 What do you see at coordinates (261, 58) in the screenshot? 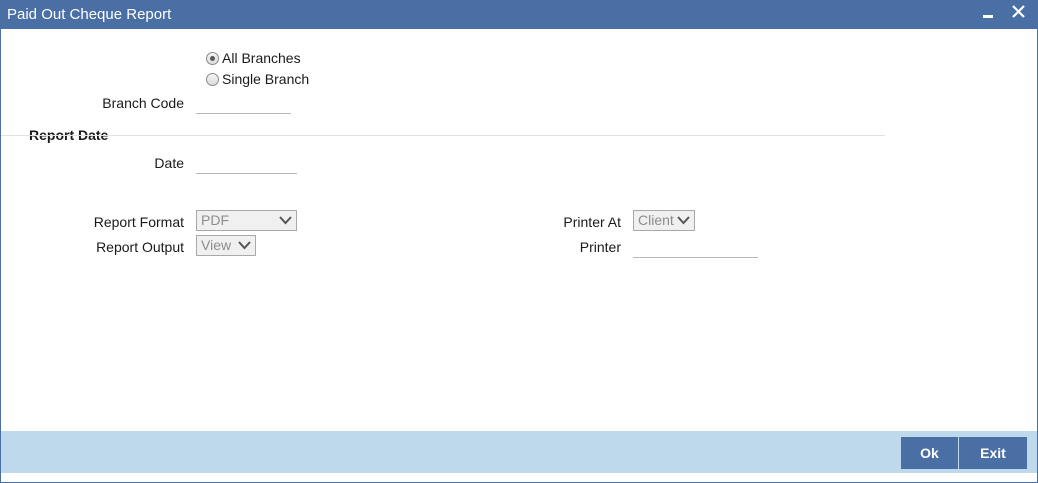
I see `radio-label-all-branches: All Branches` at bounding box center [261, 58].